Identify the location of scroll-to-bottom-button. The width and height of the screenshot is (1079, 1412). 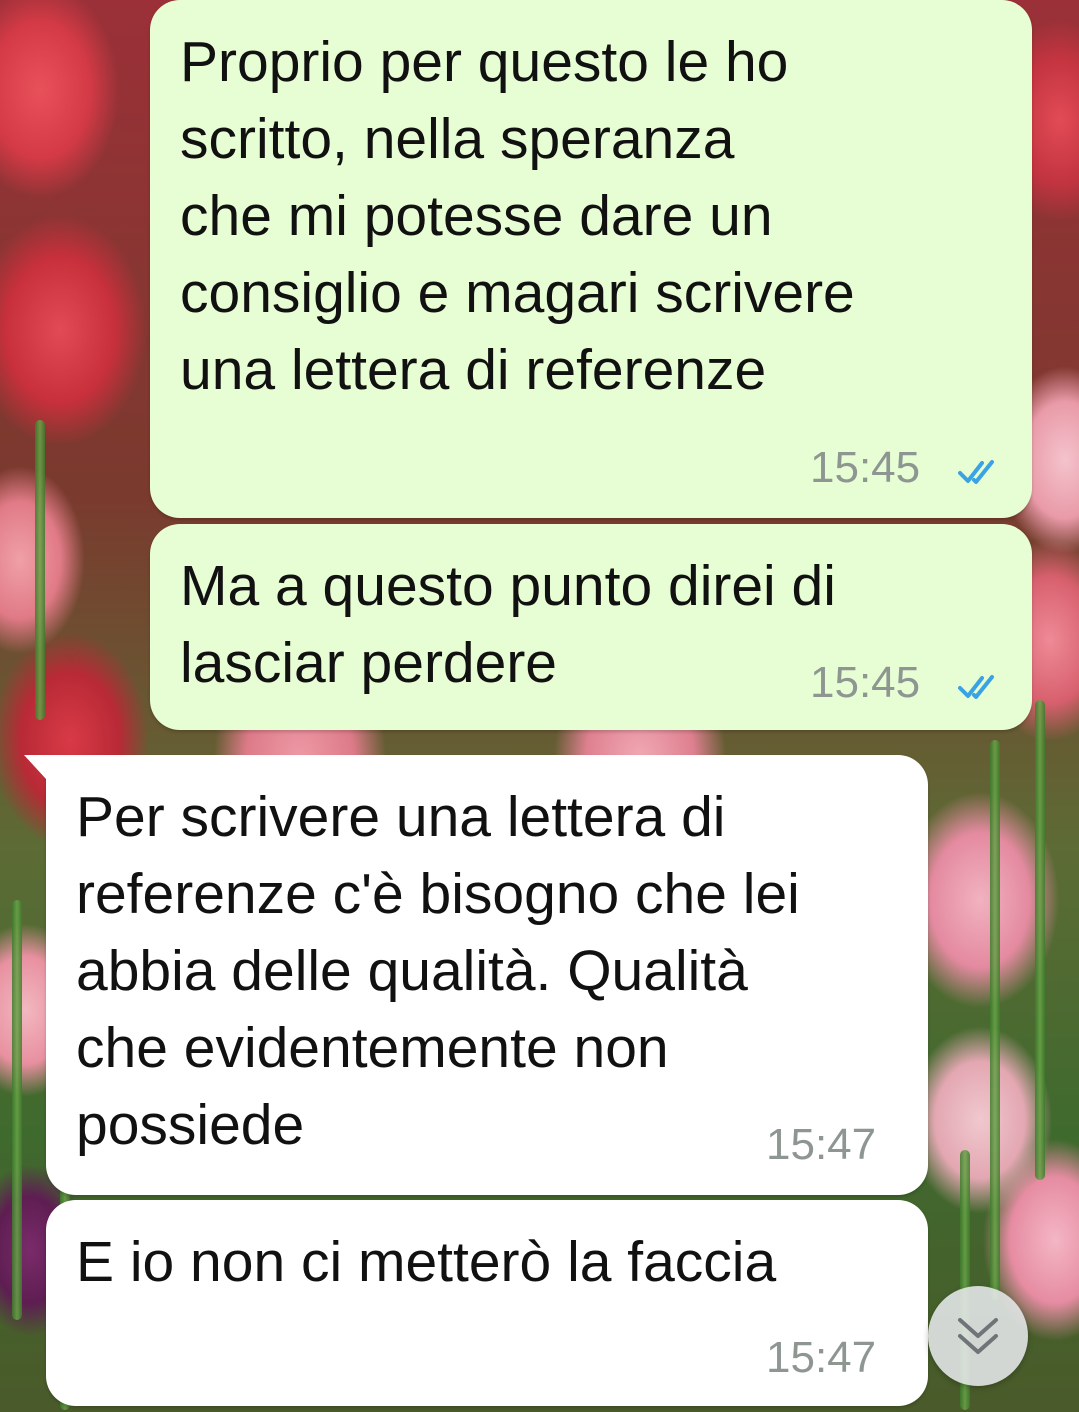
(978, 1336).